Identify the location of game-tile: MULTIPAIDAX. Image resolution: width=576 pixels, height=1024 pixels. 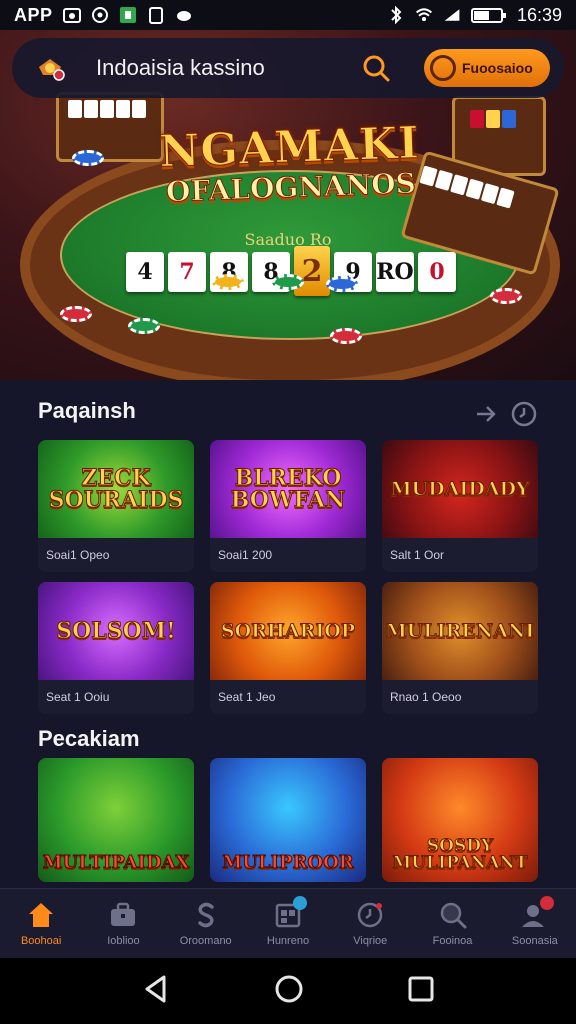
(116, 820).